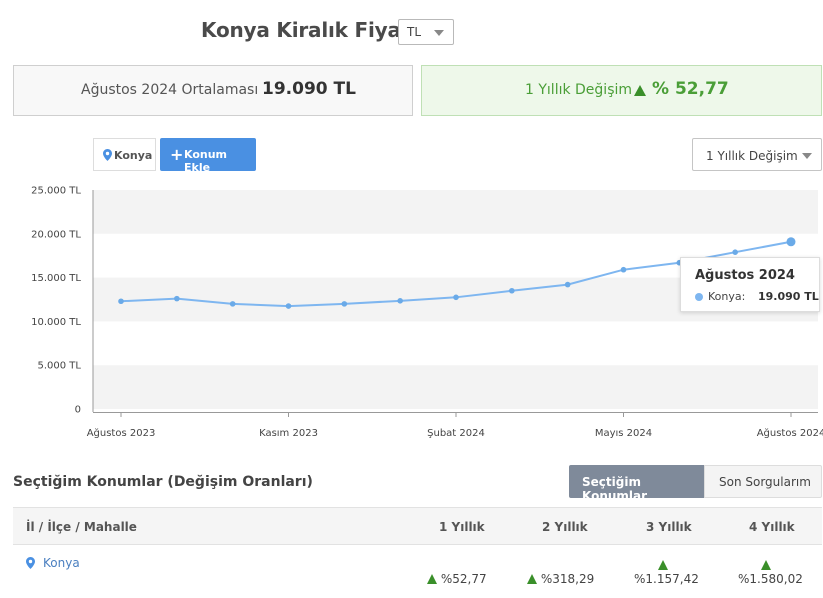 This screenshot has height=598, width=823. What do you see at coordinates (615, 489) in the screenshot?
I see `tab-selected-label: Seçtiğim Konumlar` at bounding box center [615, 489].